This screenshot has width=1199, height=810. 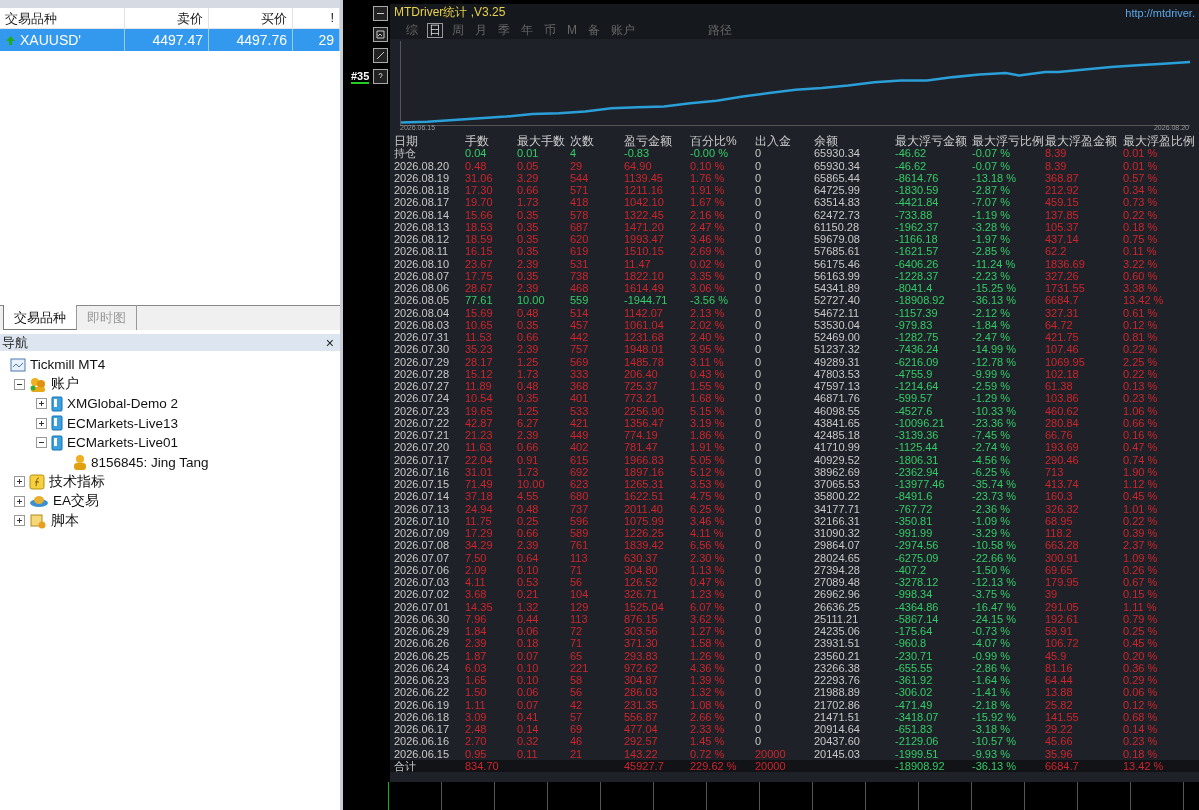 What do you see at coordinates (422, 582) in the screenshot?
I see `table-cell-text: 2026.07.03` at bounding box center [422, 582].